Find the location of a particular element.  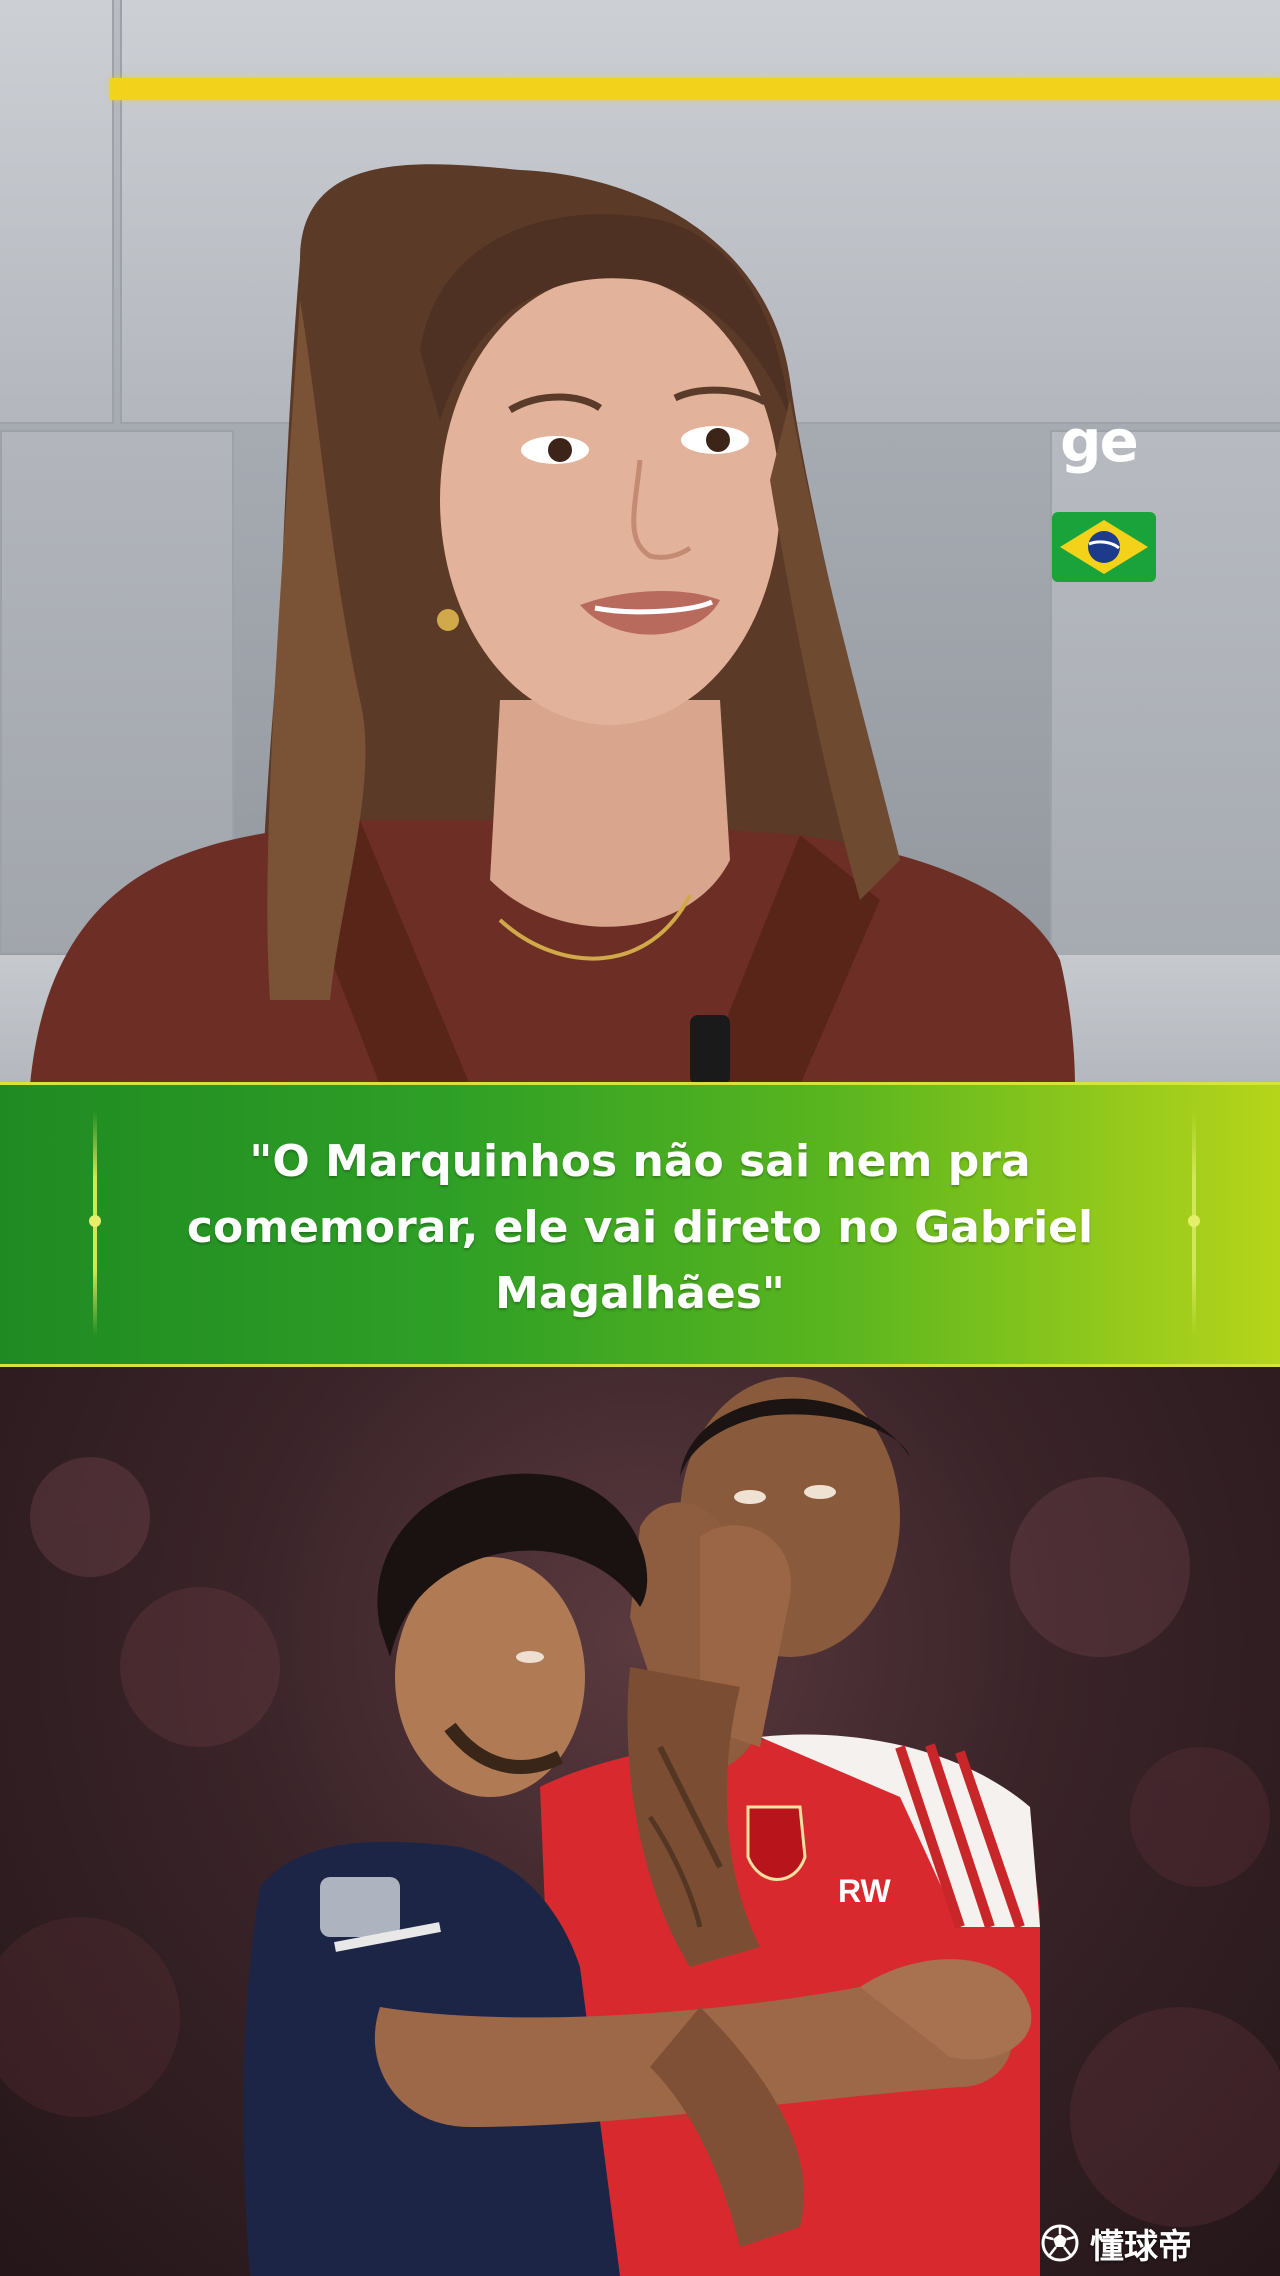

presenter-face is located at coordinates (610, 500).